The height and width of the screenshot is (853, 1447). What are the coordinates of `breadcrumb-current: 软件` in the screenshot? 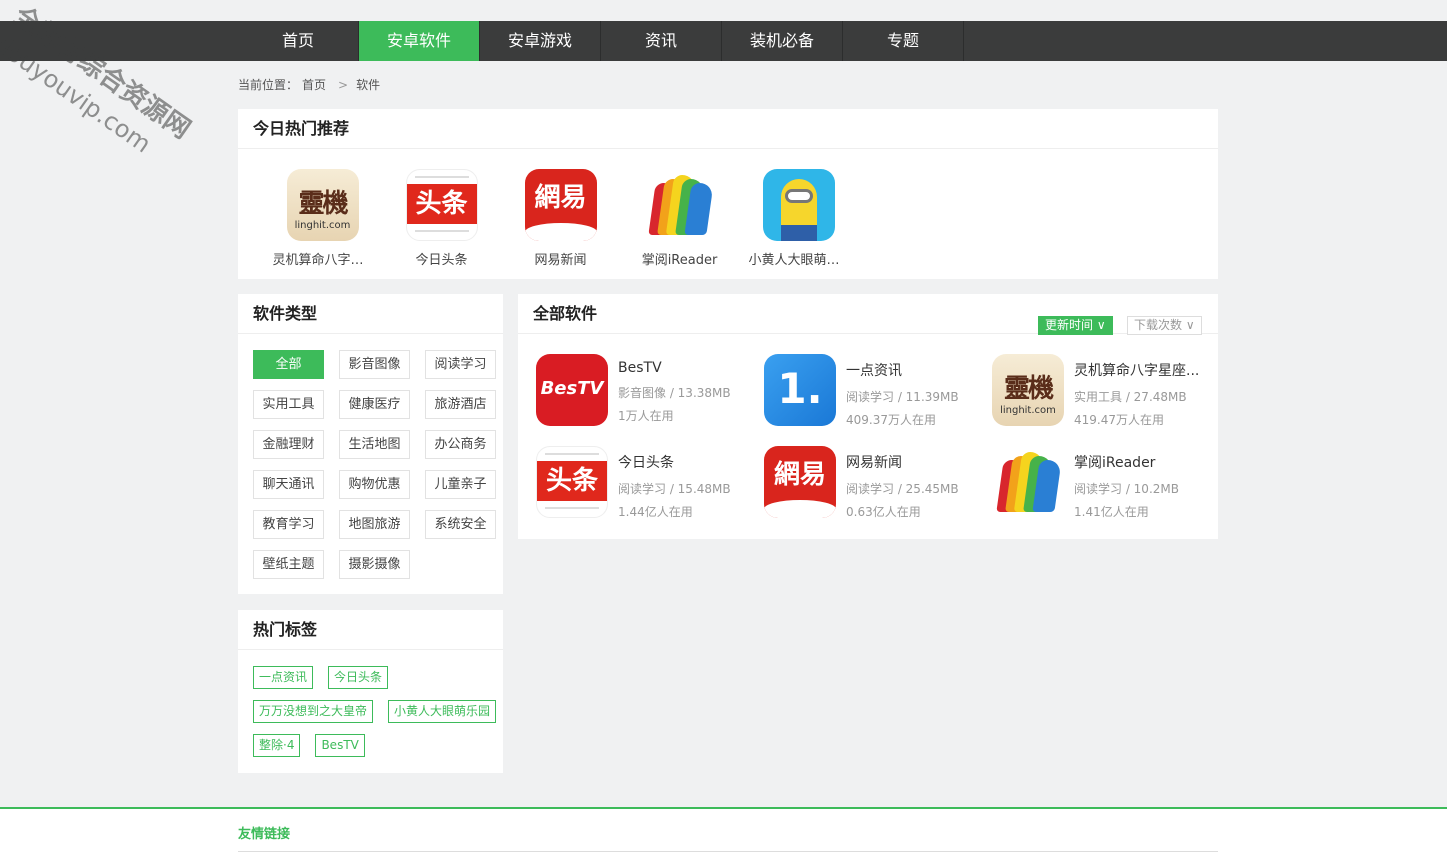 It's located at (368, 85).